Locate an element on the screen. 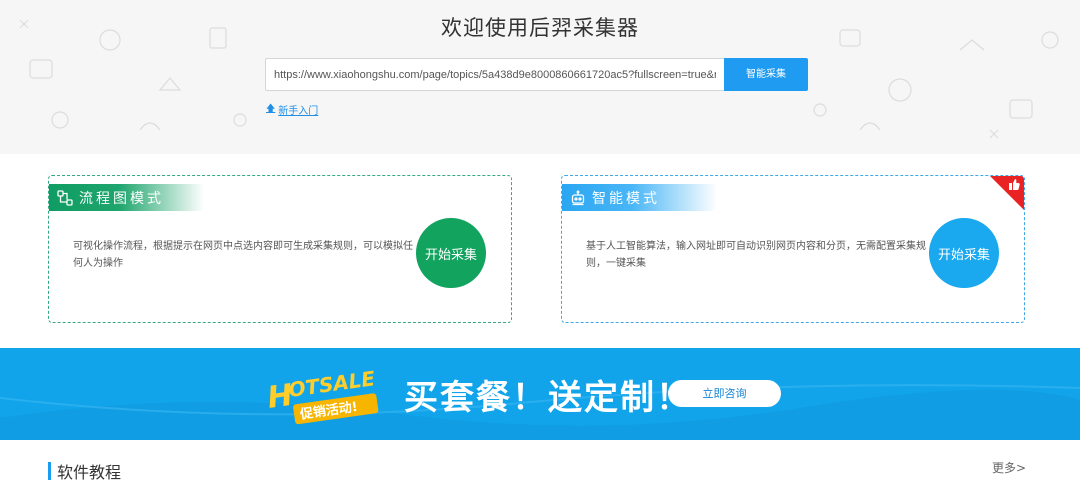 The height and width of the screenshot is (484, 1080). more-tutorials-link: 更多> is located at coordinates (1009, 467).